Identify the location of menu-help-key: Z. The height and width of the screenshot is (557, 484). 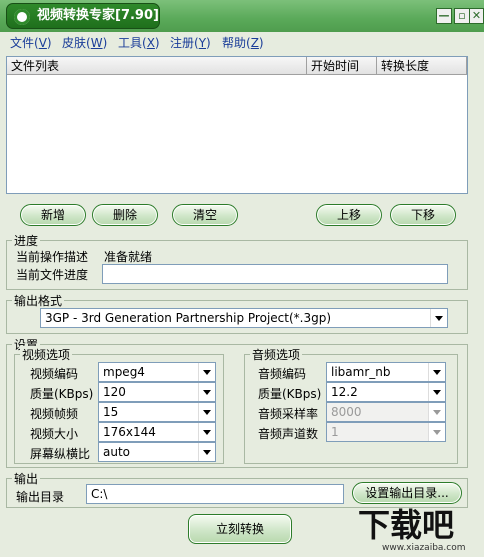
(254, 43).